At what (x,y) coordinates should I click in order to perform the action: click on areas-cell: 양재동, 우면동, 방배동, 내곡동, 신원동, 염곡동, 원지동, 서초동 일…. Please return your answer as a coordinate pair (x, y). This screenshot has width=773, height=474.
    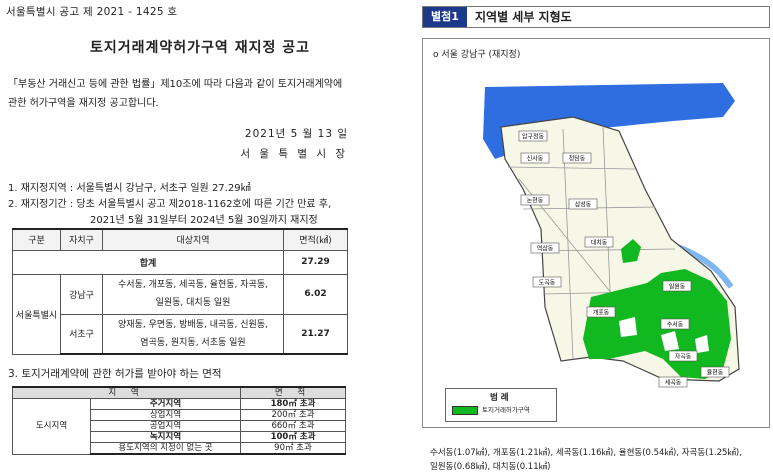
    Looking at the image, I should click on (193, 334).